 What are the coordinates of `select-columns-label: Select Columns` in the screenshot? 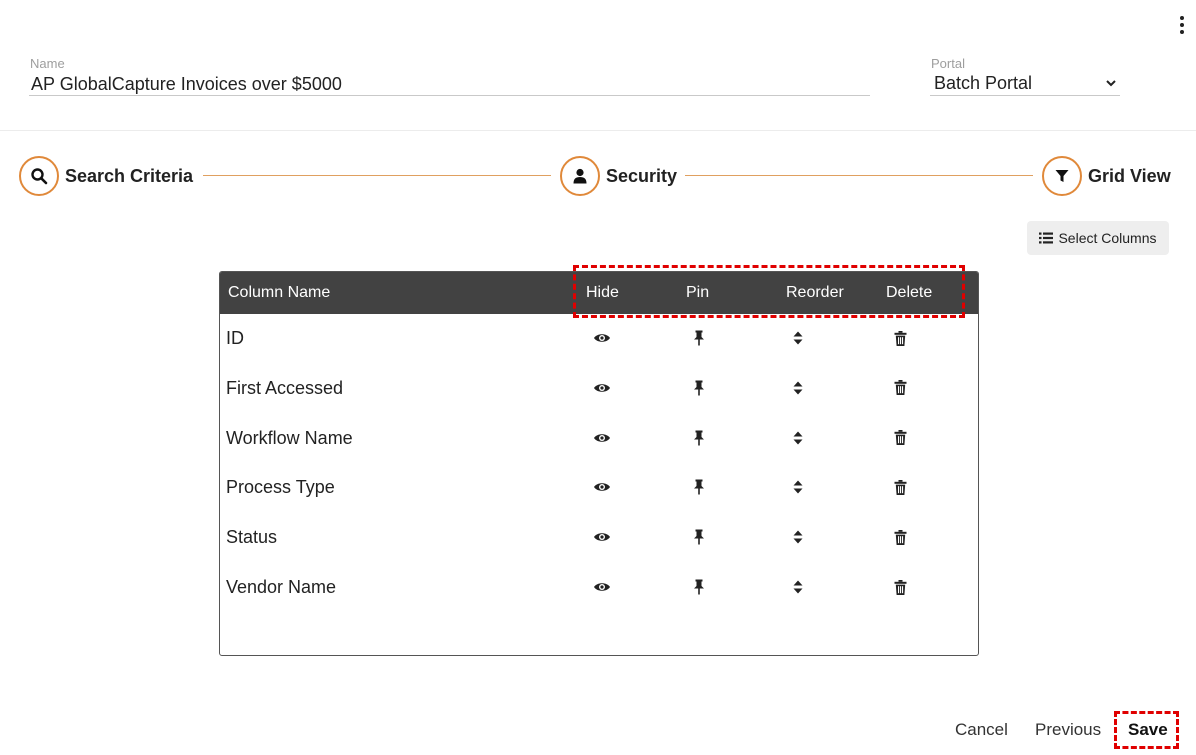 It's located at (1107, 238).